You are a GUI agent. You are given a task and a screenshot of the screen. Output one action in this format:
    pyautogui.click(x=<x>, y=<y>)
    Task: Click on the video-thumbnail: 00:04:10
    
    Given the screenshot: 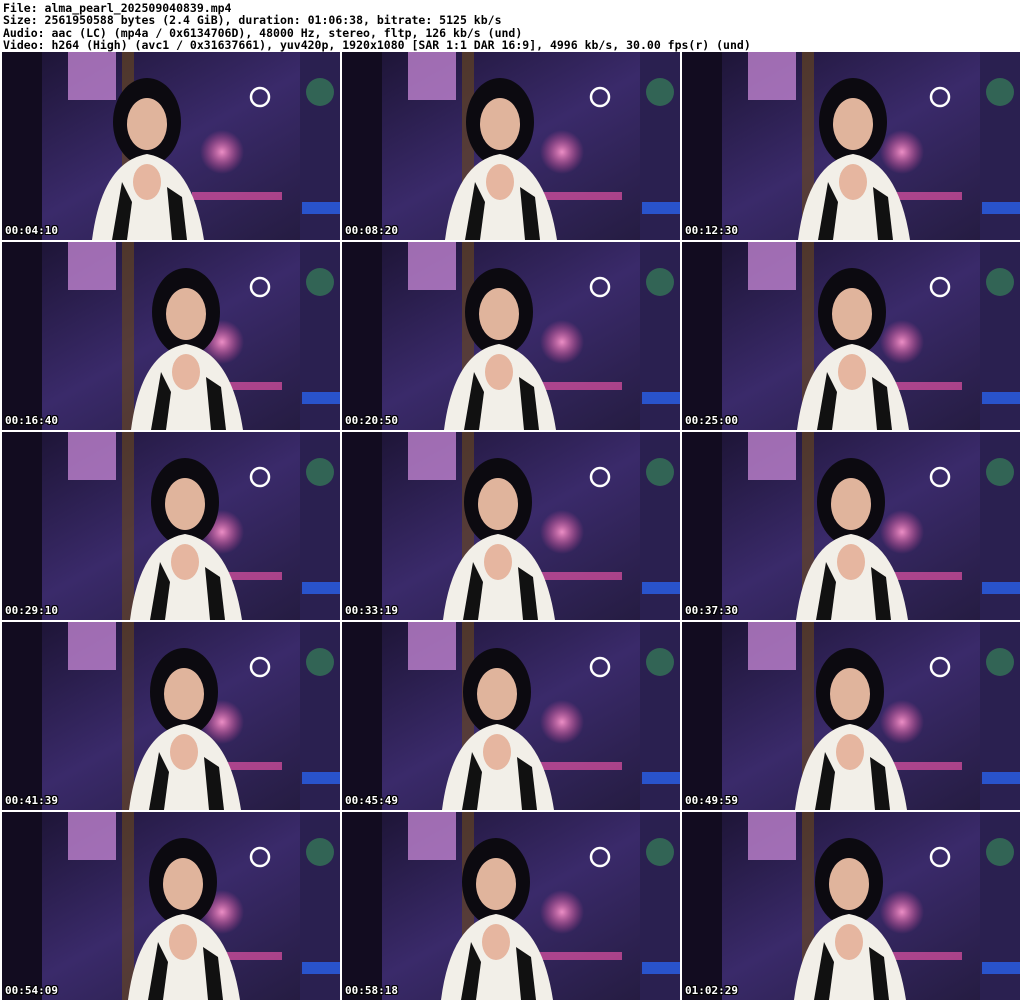 What is the action you would take?
    pyautogui.click(x=171, y=146)
    